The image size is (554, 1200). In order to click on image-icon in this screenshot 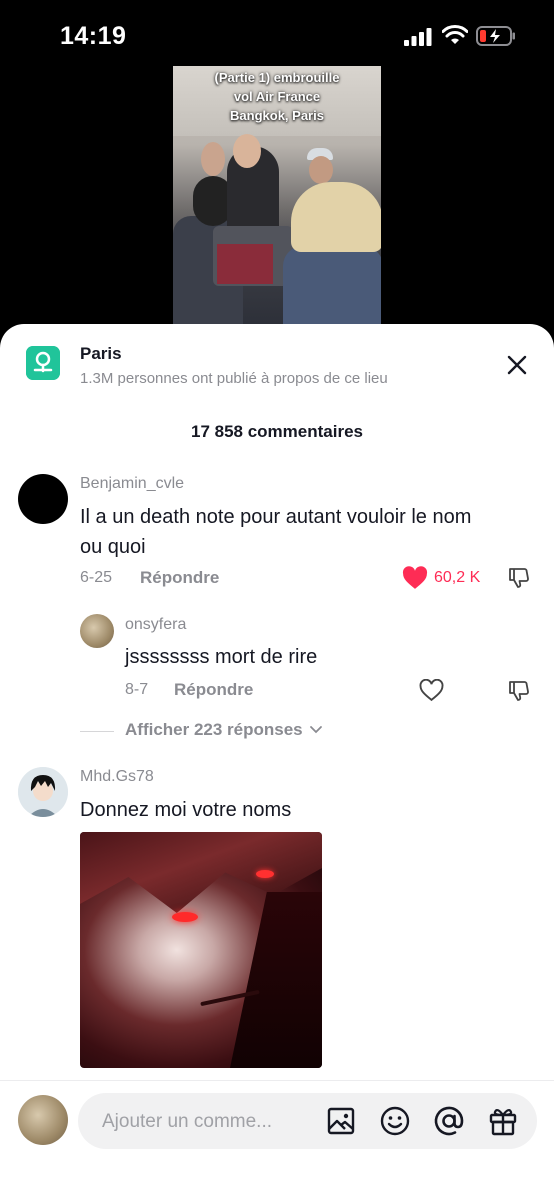, I will do `click(341, 1121)`.